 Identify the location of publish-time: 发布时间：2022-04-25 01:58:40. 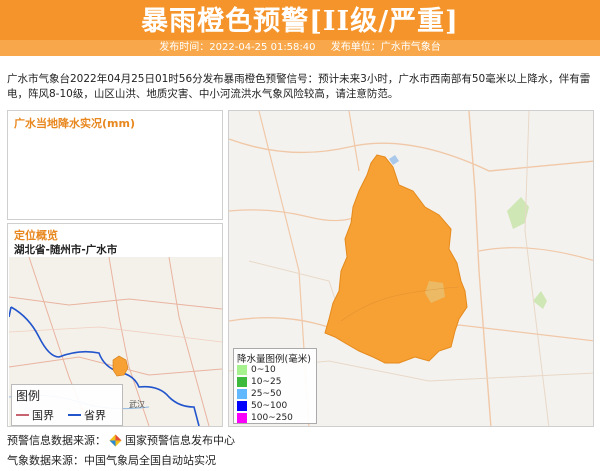
(237, 47).